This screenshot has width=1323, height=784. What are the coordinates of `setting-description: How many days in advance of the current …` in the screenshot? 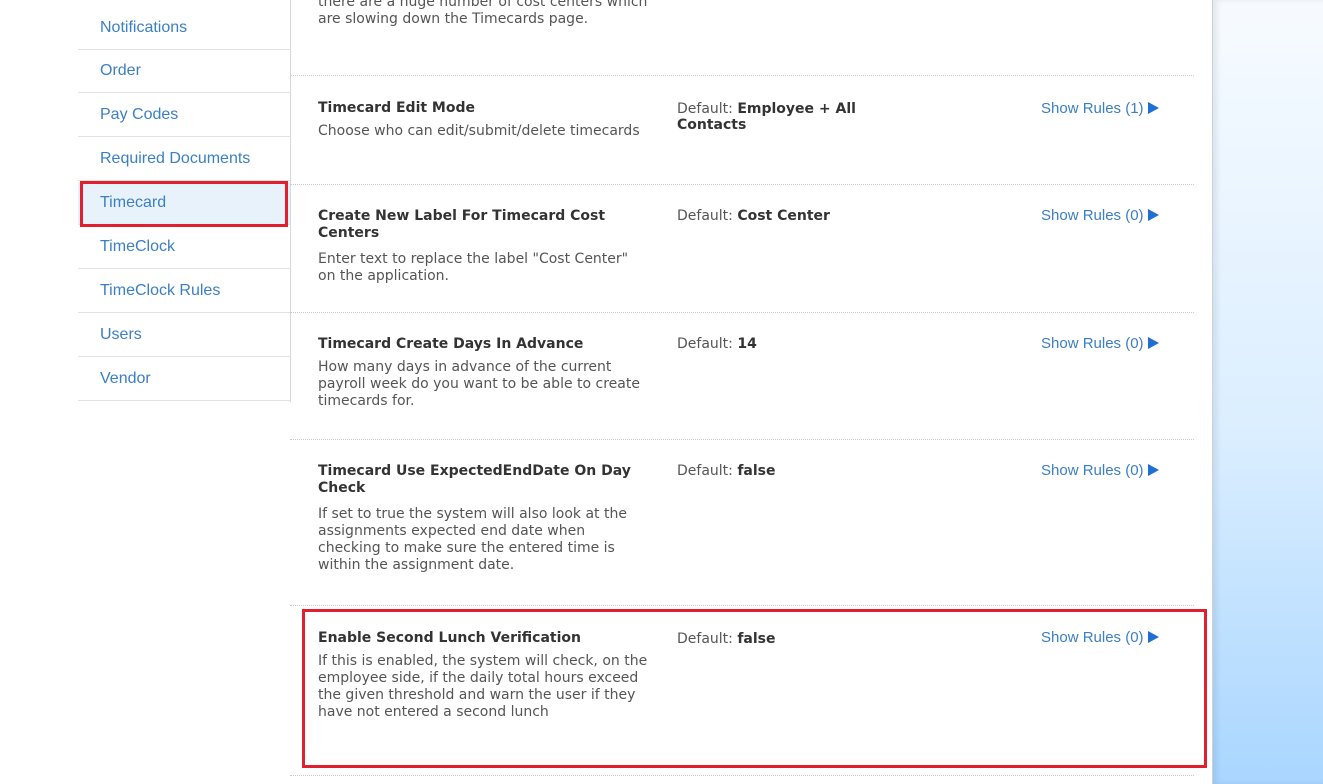 It's located at (479, 384).